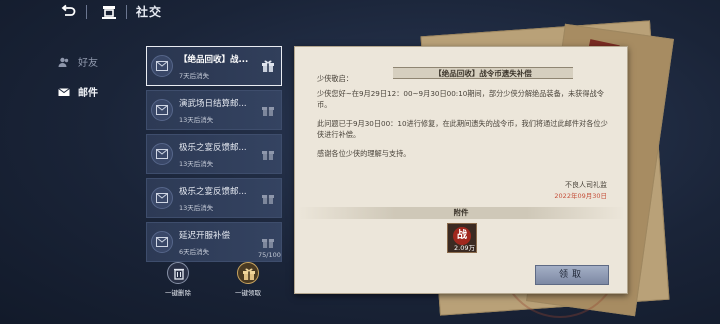 The image size is (720, 324). I want to click on delete-all-button: 一键删除, so click(178, 279).